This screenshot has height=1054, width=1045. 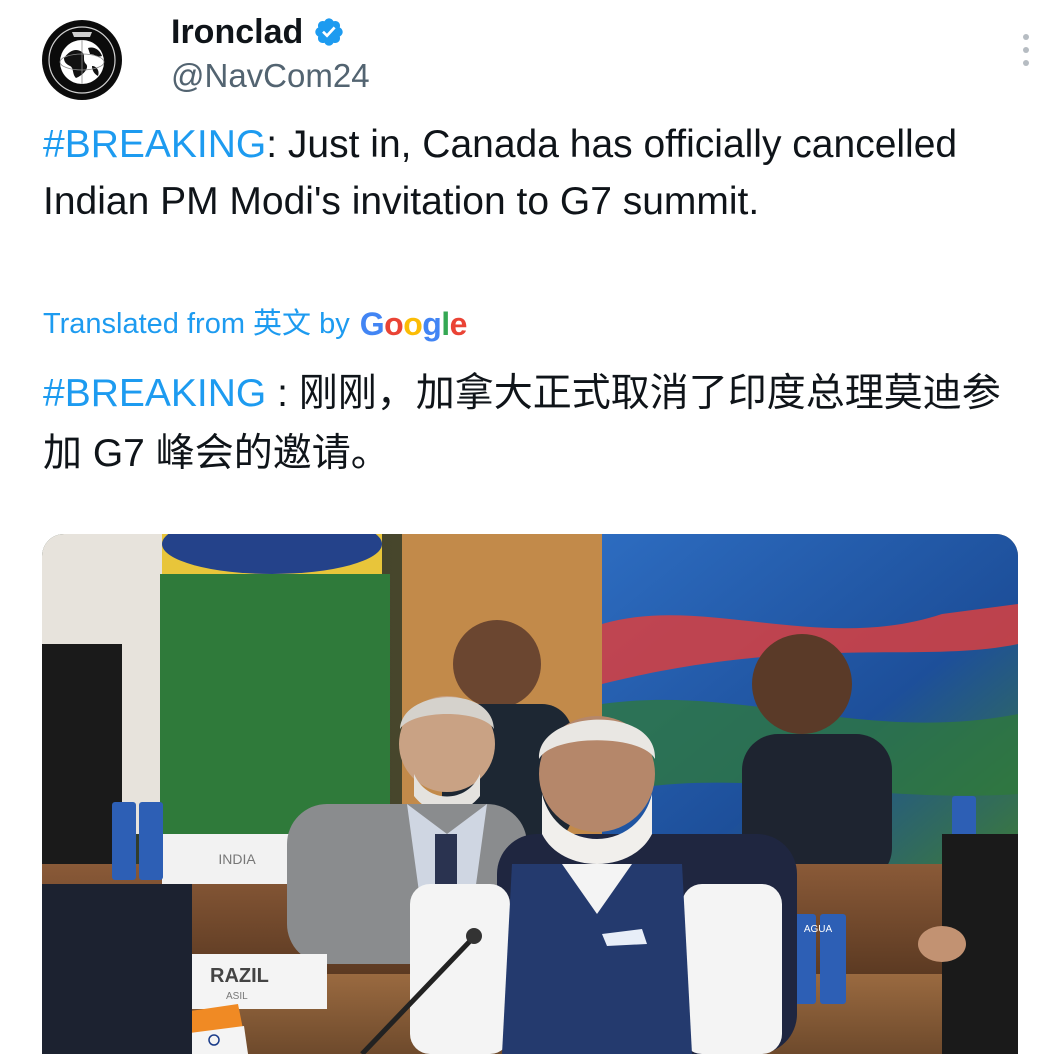 What do you see at coordinates (237, 996) in the screenshot?
I see `name-card-brazil-sub: ASIL` at bounding box center [237, 996].